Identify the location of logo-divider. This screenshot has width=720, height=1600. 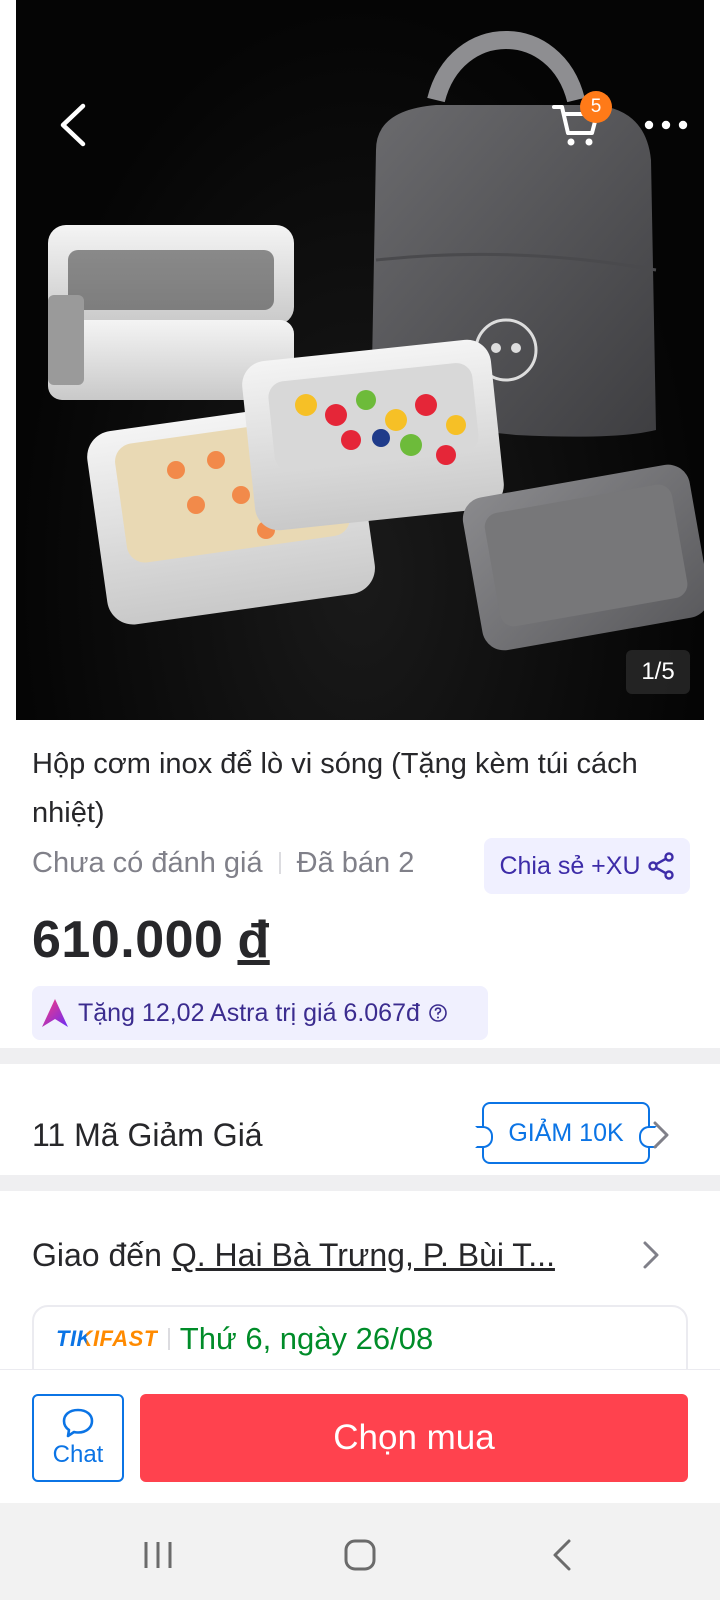
(168, 1339).